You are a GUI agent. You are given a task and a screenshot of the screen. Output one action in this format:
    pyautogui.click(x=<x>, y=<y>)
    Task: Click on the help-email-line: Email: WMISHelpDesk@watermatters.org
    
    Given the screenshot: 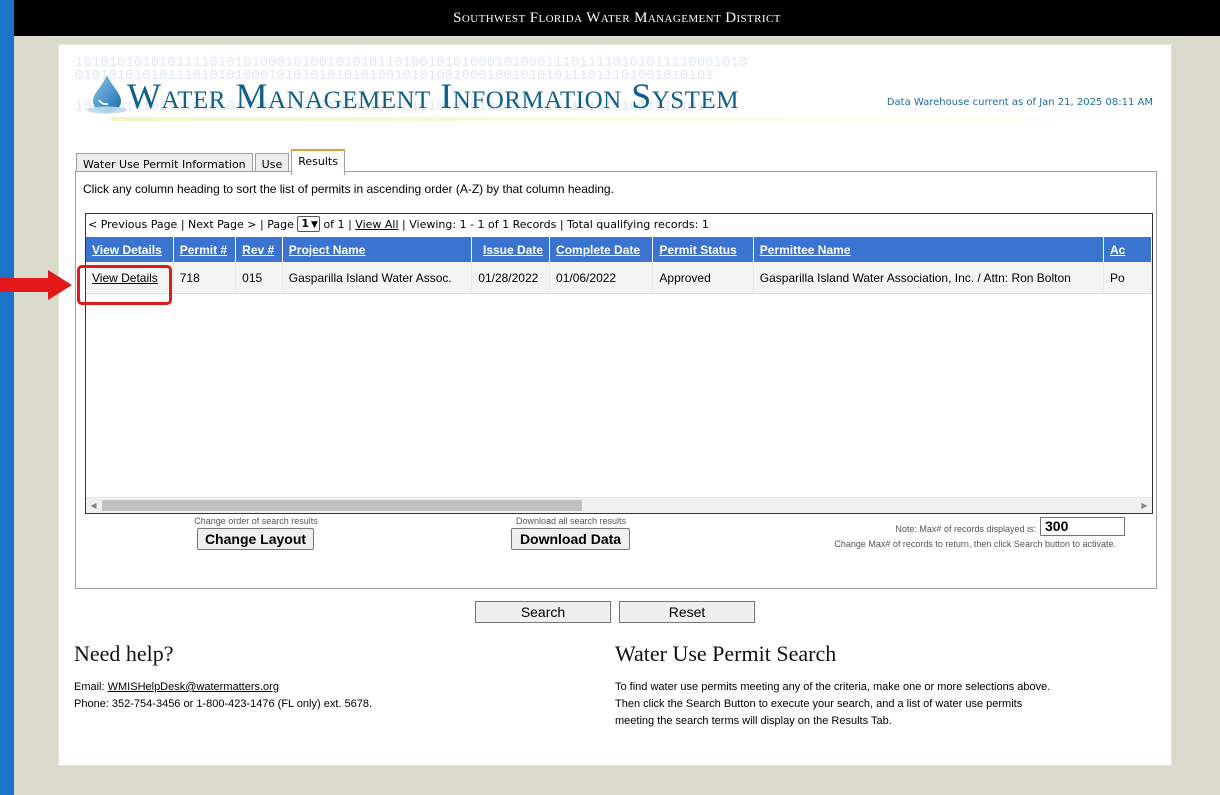 What is the action you would take?
    pyautogui.click(x=223, y=687)
    